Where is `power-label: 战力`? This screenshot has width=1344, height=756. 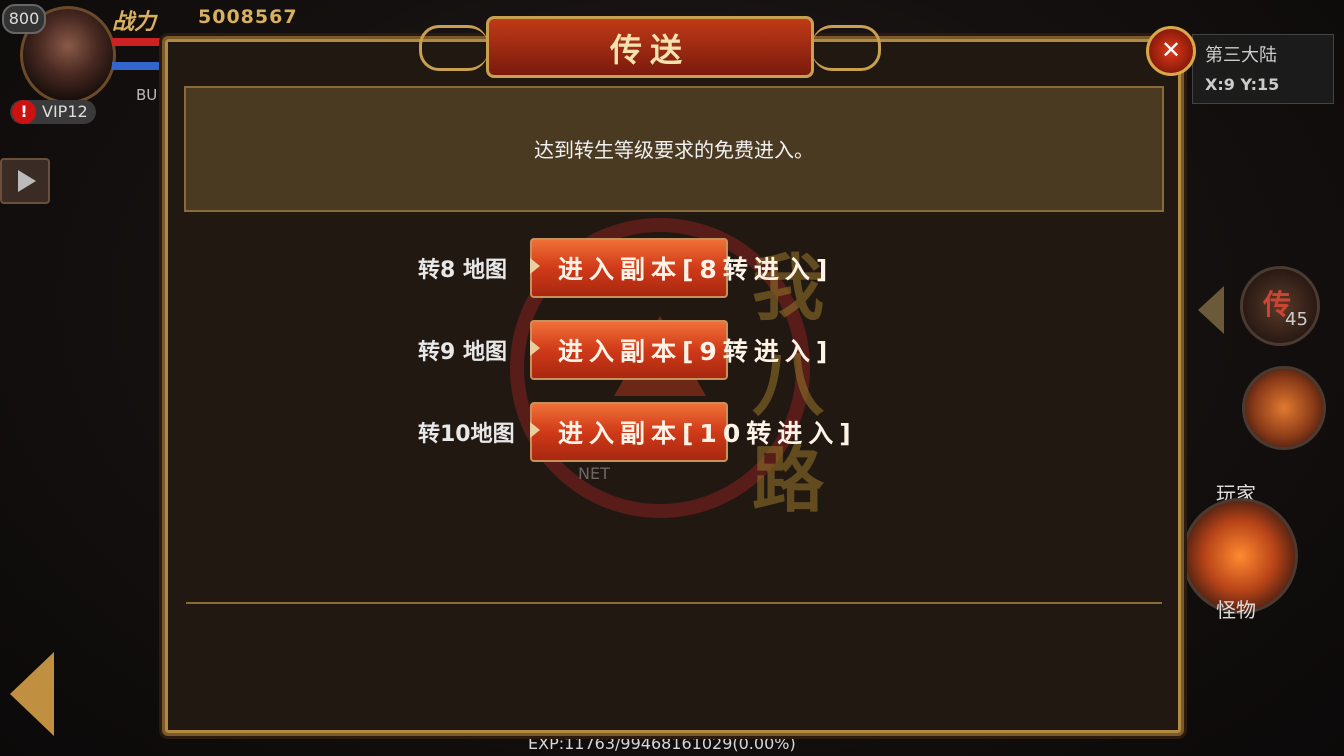 power-label: 战力 is located at coordinates (134, 22).